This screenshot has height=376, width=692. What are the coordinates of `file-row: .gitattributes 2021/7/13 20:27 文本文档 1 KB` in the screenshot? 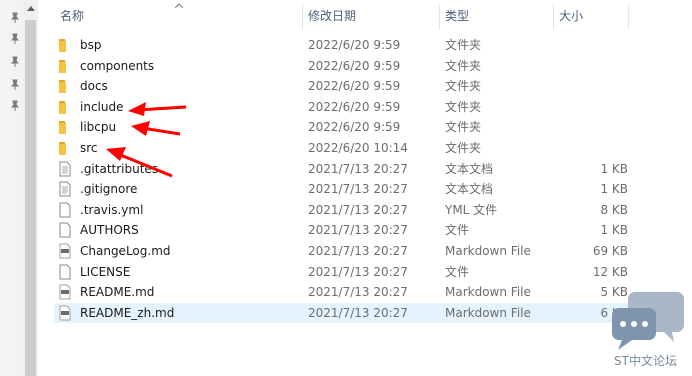 It's located at (341, 169).